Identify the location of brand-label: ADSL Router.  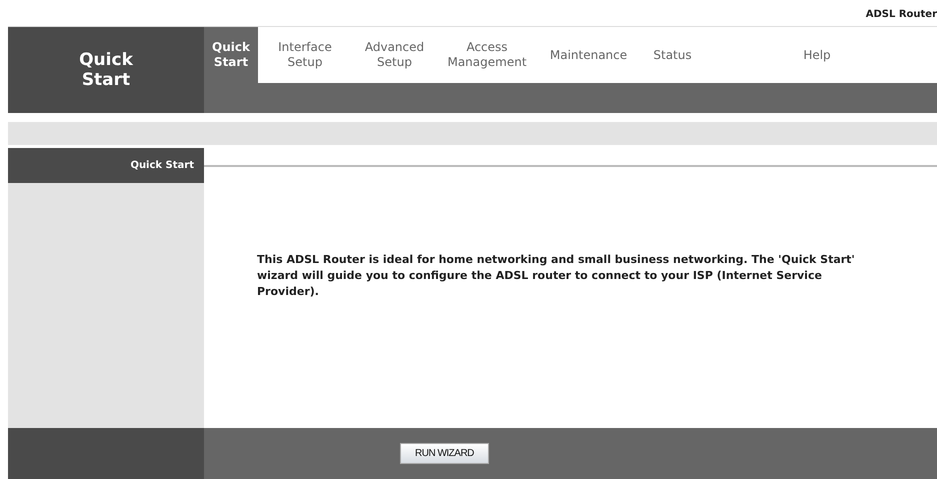
(901, 14).